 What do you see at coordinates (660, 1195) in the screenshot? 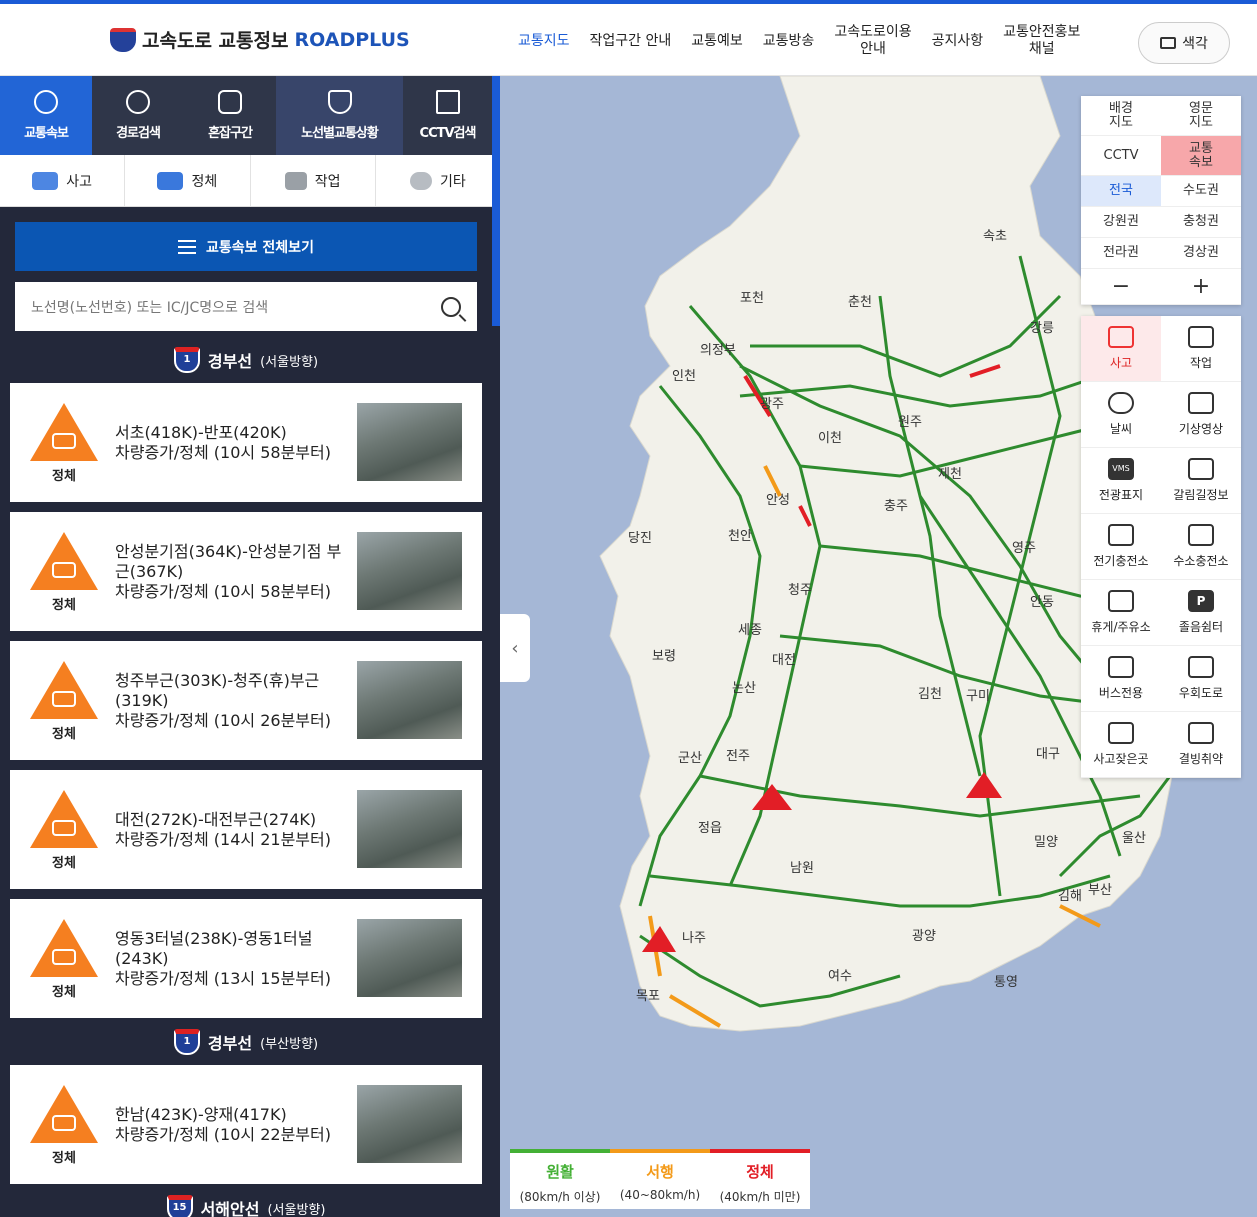
I see `legend-range: (40~80km/h)` at bounding box center [660, 1195].